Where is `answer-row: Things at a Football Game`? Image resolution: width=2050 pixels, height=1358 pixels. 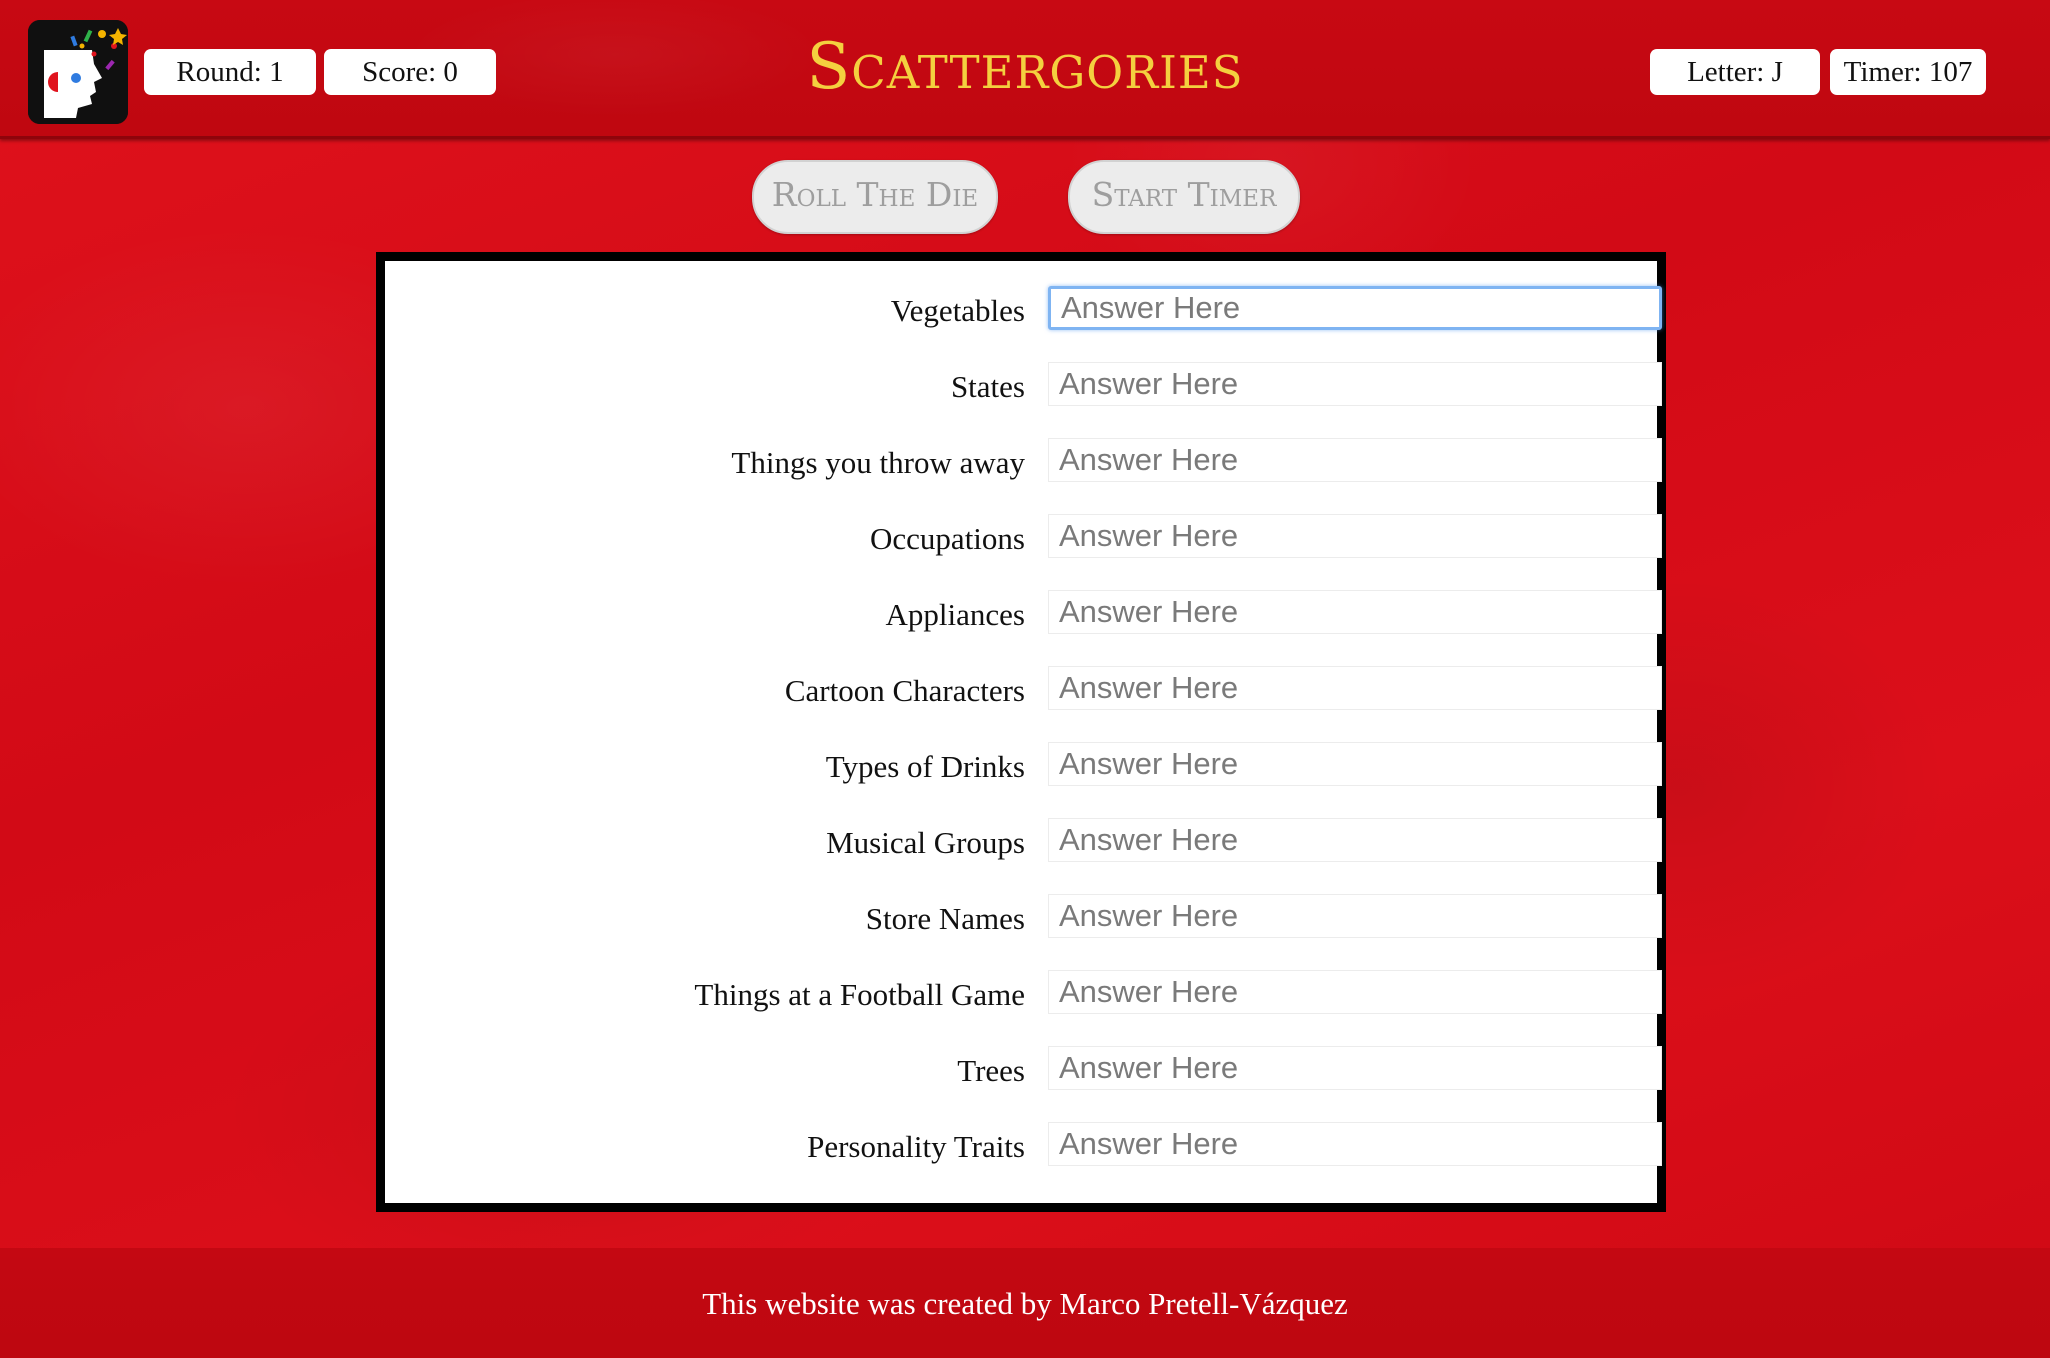
answer-row: Things at a Football Game is located at coordinates (1023, 993).